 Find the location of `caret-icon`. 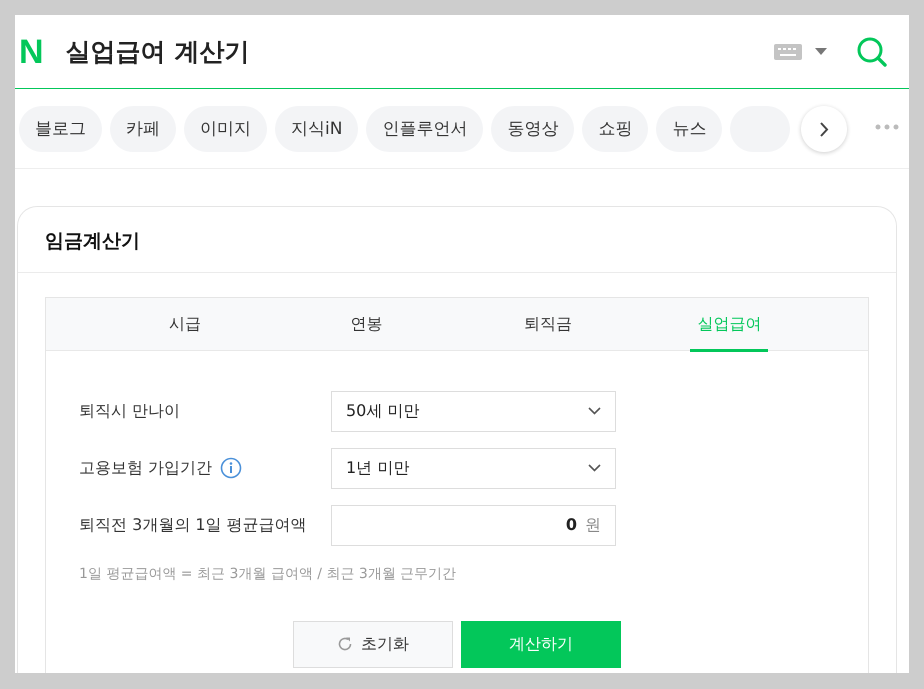

caret-icon is located at coordinates (821, 51).